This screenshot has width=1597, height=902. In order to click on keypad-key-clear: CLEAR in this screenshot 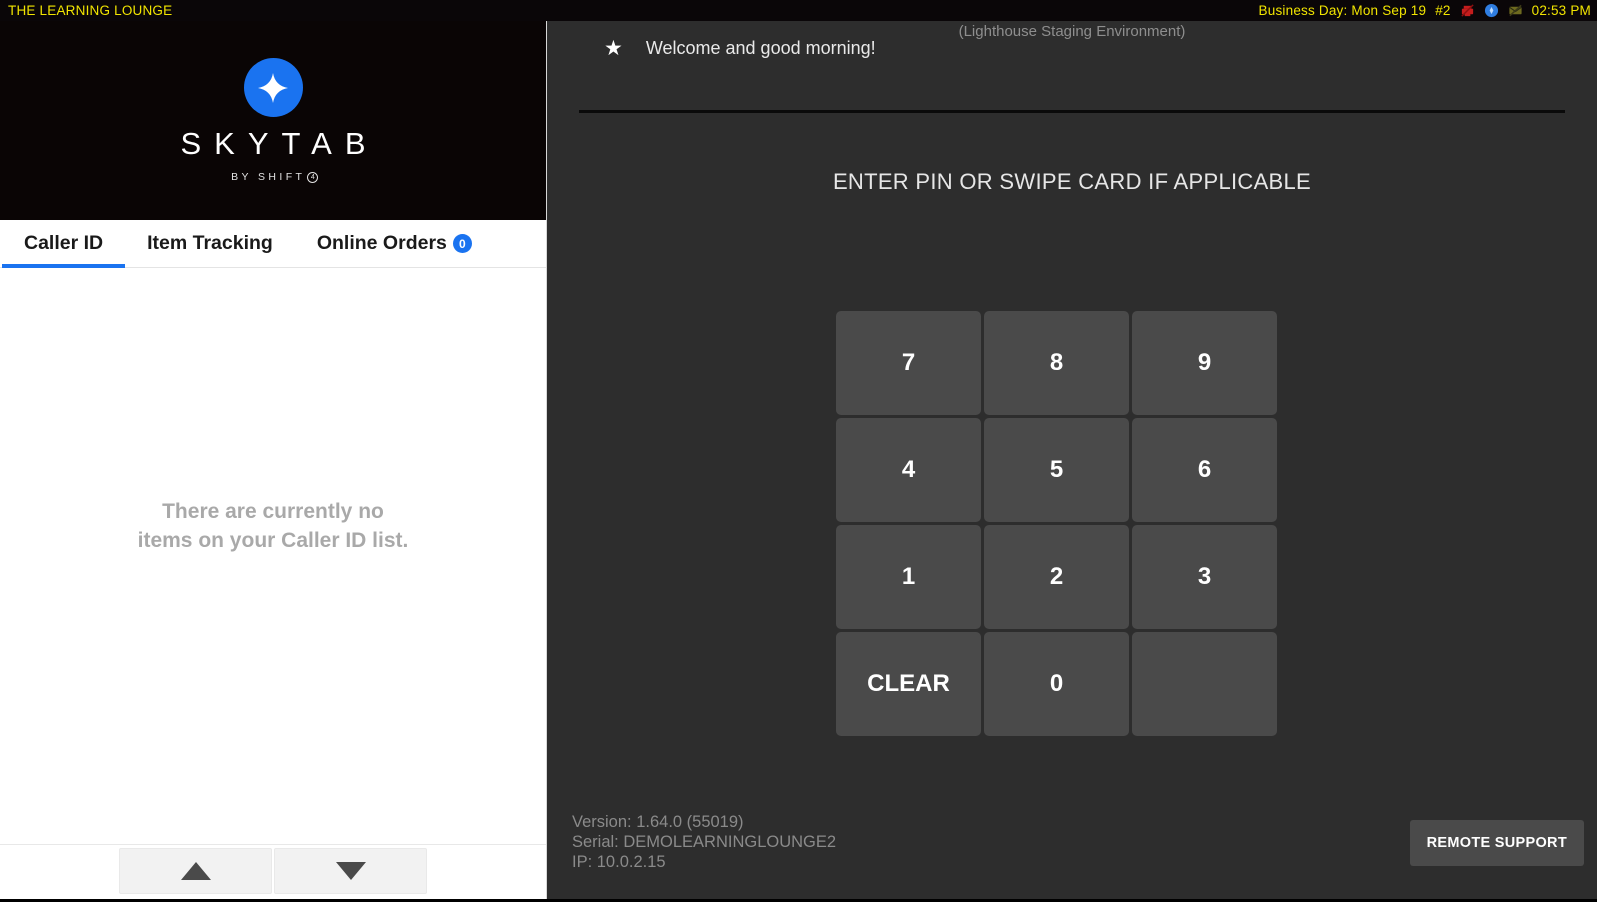, I will do `click(908, 684)`.